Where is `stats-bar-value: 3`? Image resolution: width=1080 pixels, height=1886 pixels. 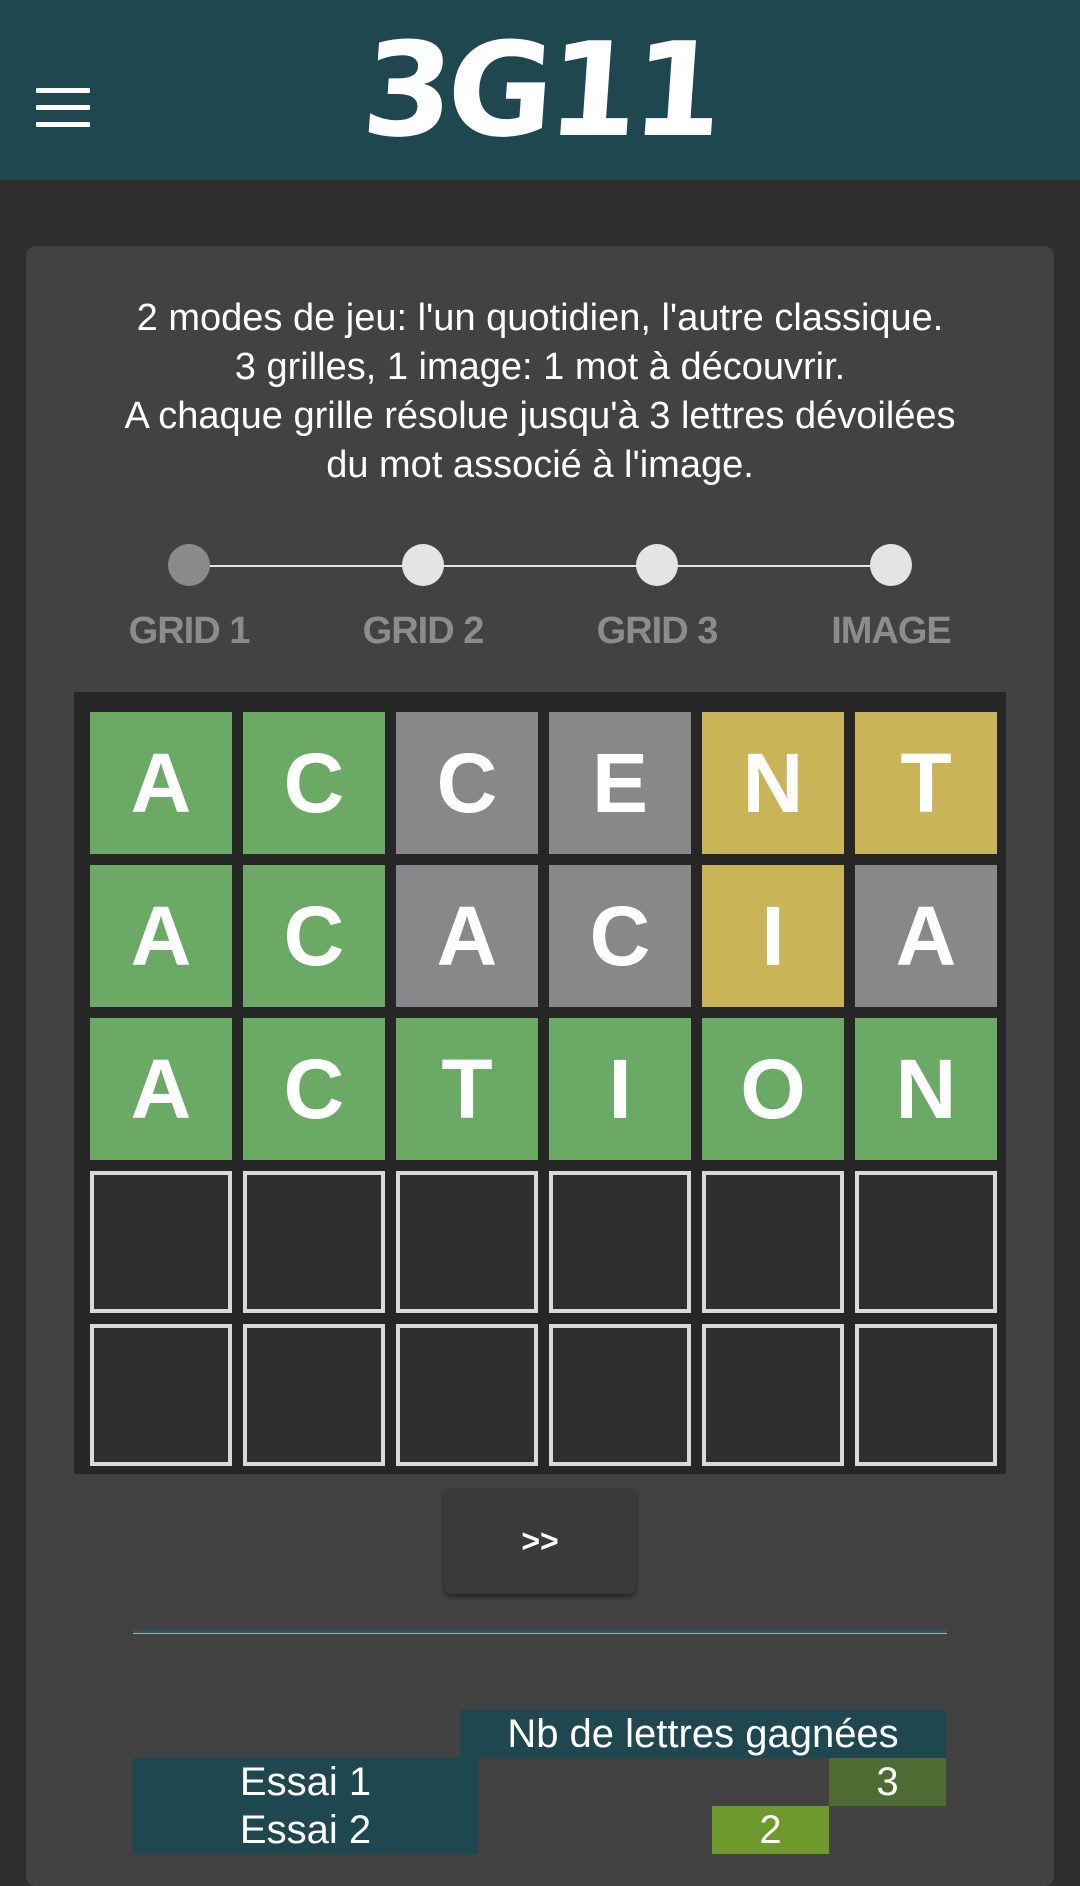 stats-bar-value: 3 is located at coordinates (887, 1782).